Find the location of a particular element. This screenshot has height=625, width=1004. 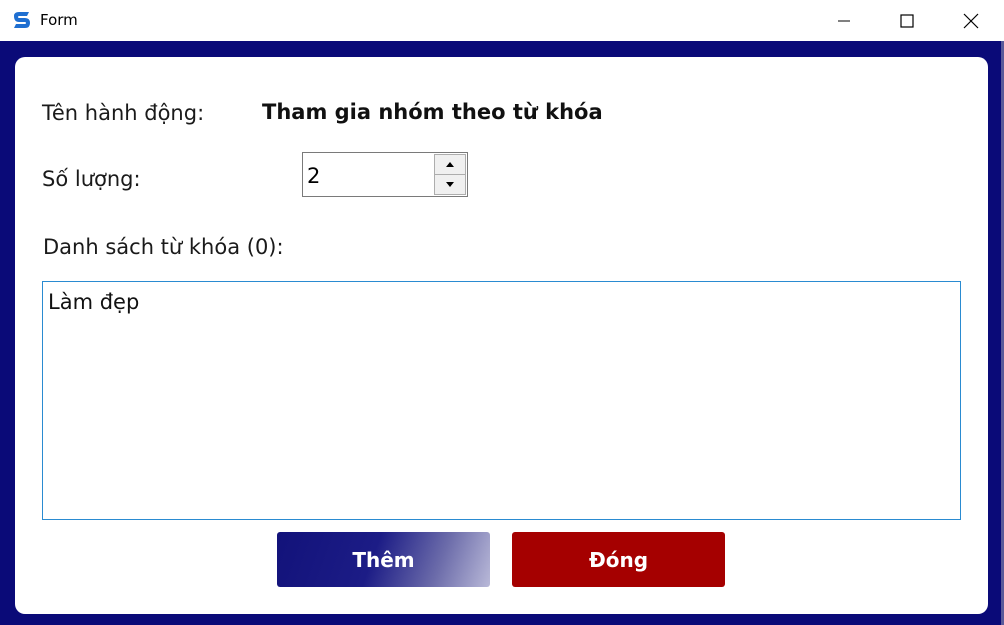

close-window-button is located at coordinates (971, 20).